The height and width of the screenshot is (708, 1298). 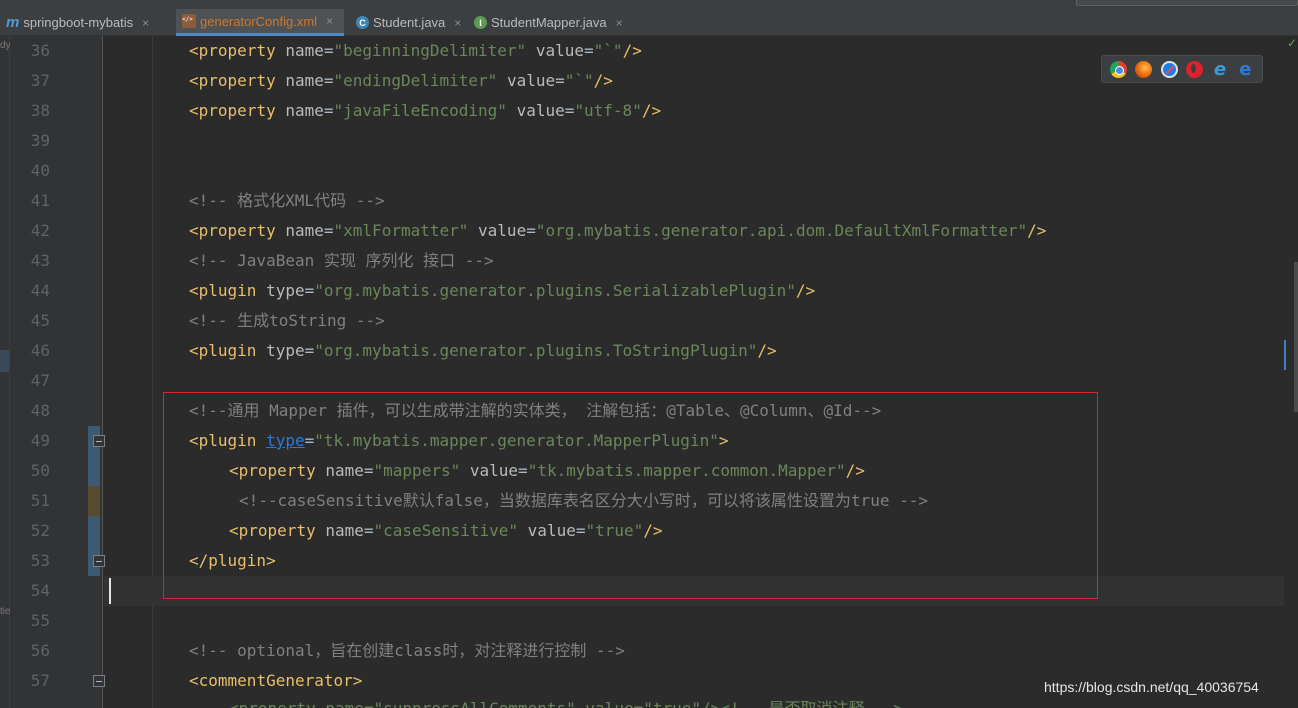 I want to click on tab-student-java: C Student.java ×, so click(x=407, y=22).